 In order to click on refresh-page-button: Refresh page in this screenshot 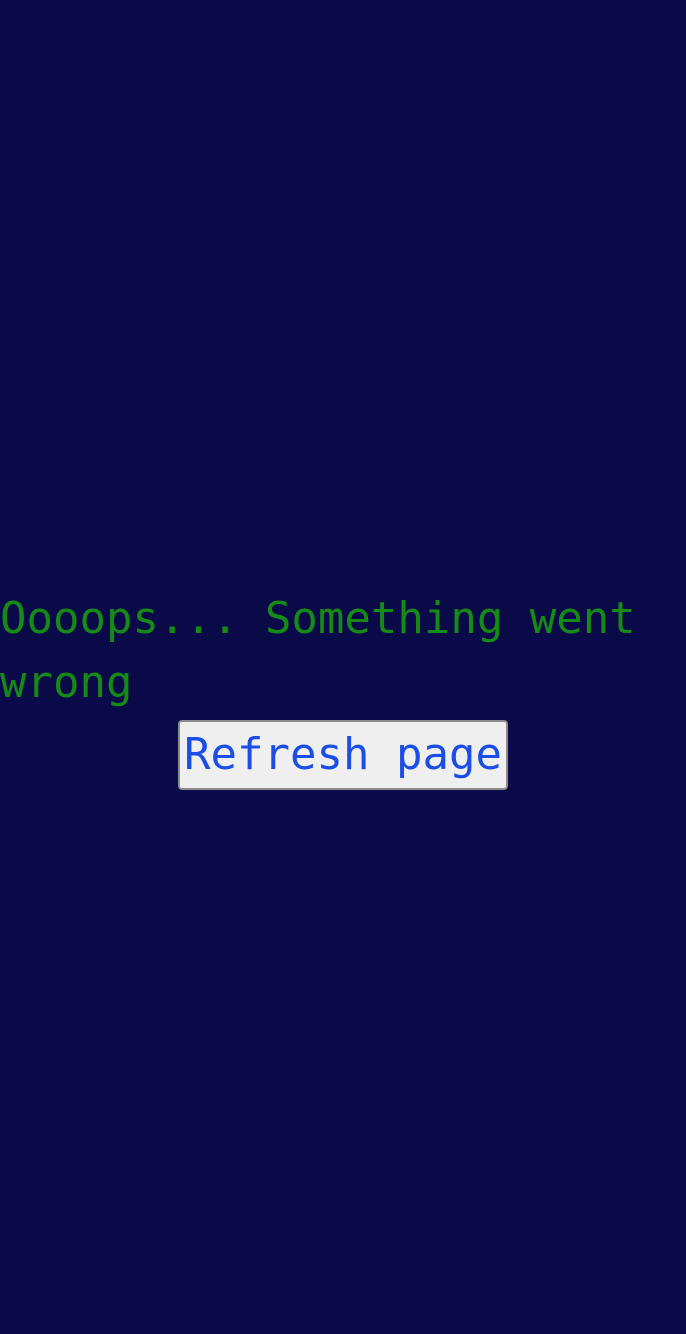, I will do `click(343, 755)`.